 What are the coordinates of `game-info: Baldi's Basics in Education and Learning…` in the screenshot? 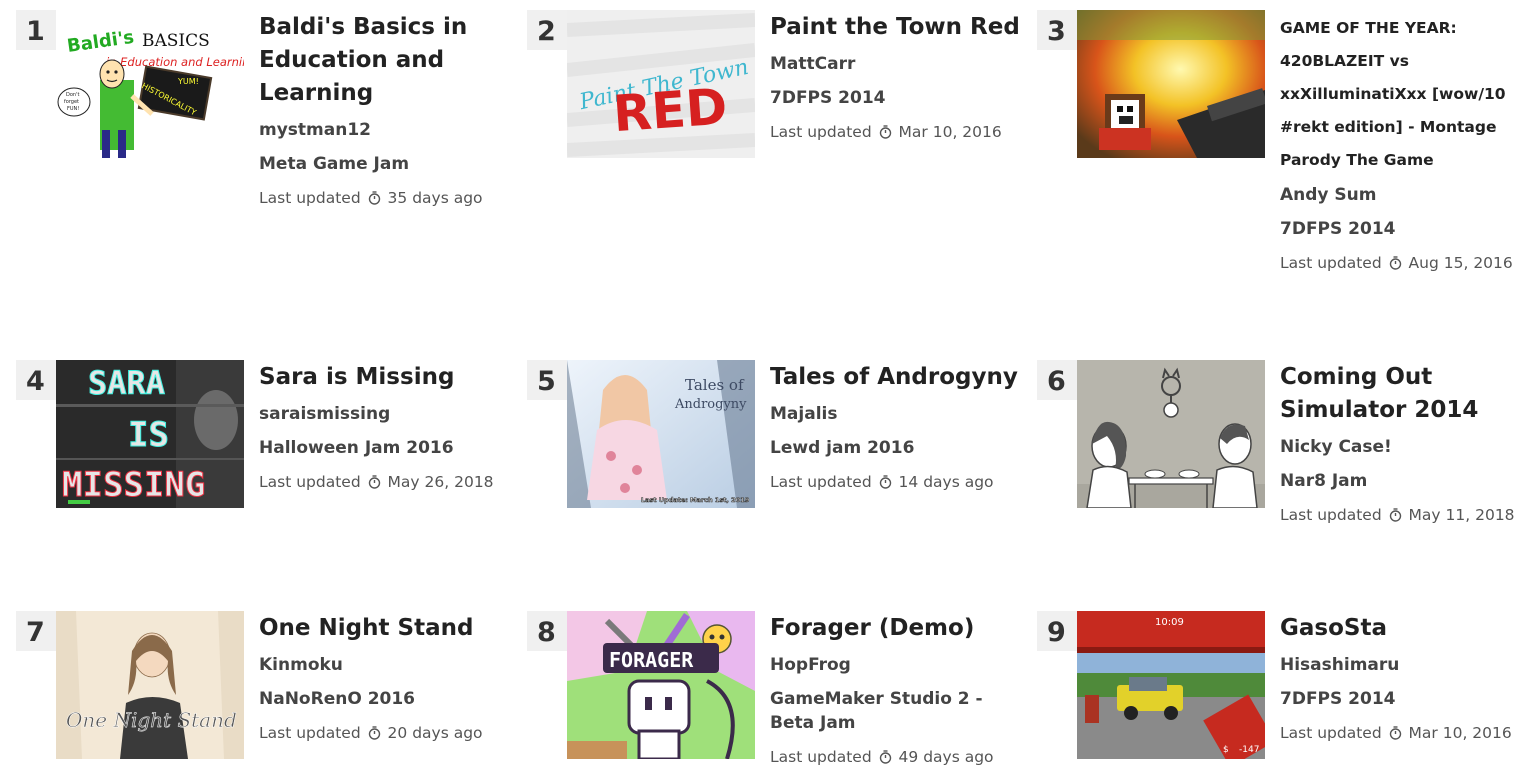 It's located at (384, 110).